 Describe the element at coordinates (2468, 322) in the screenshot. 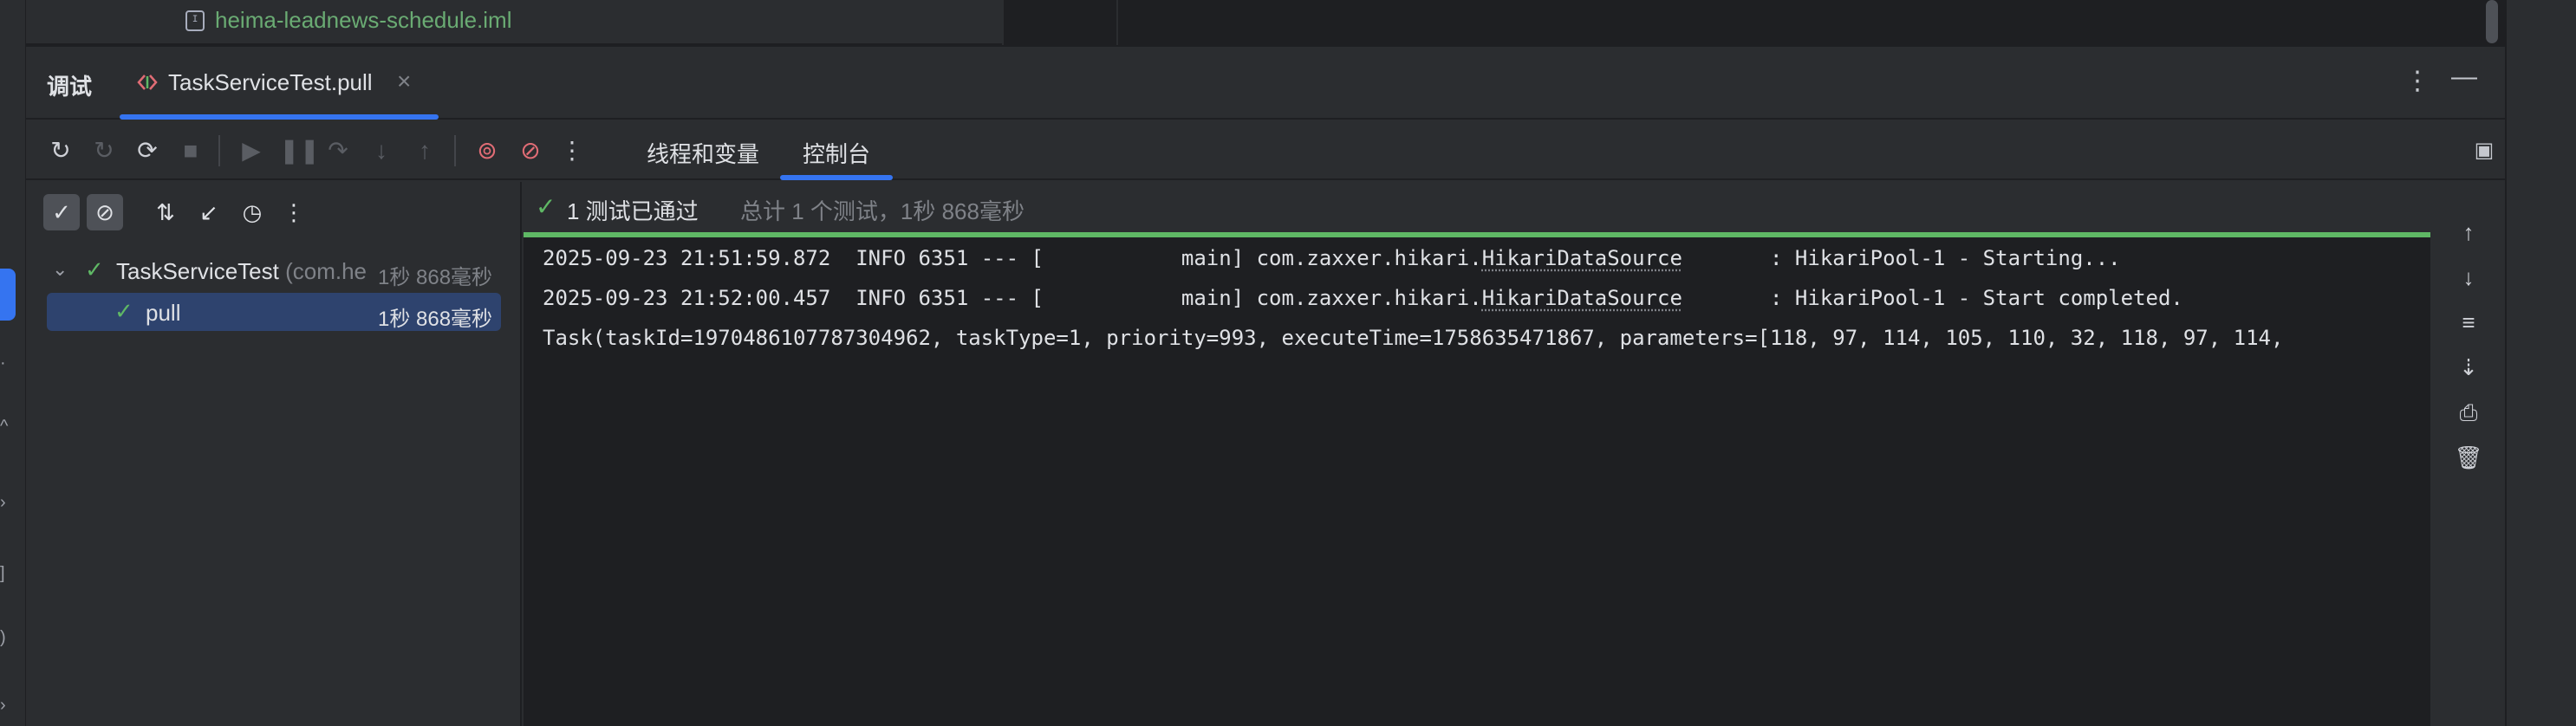

I see `soft-wrap-icon: ≡` at that location.